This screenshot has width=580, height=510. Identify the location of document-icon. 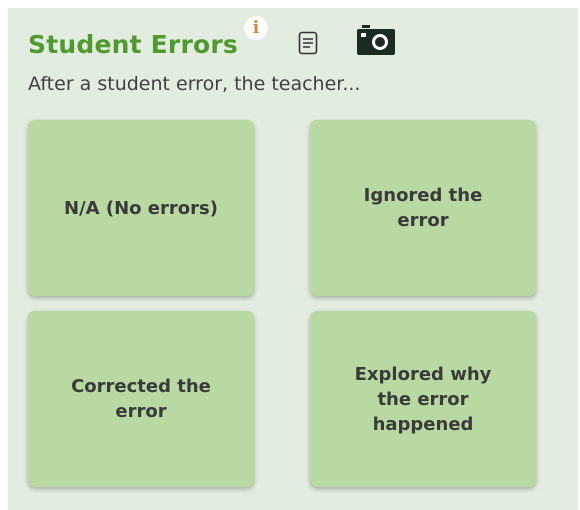
(308, 43).